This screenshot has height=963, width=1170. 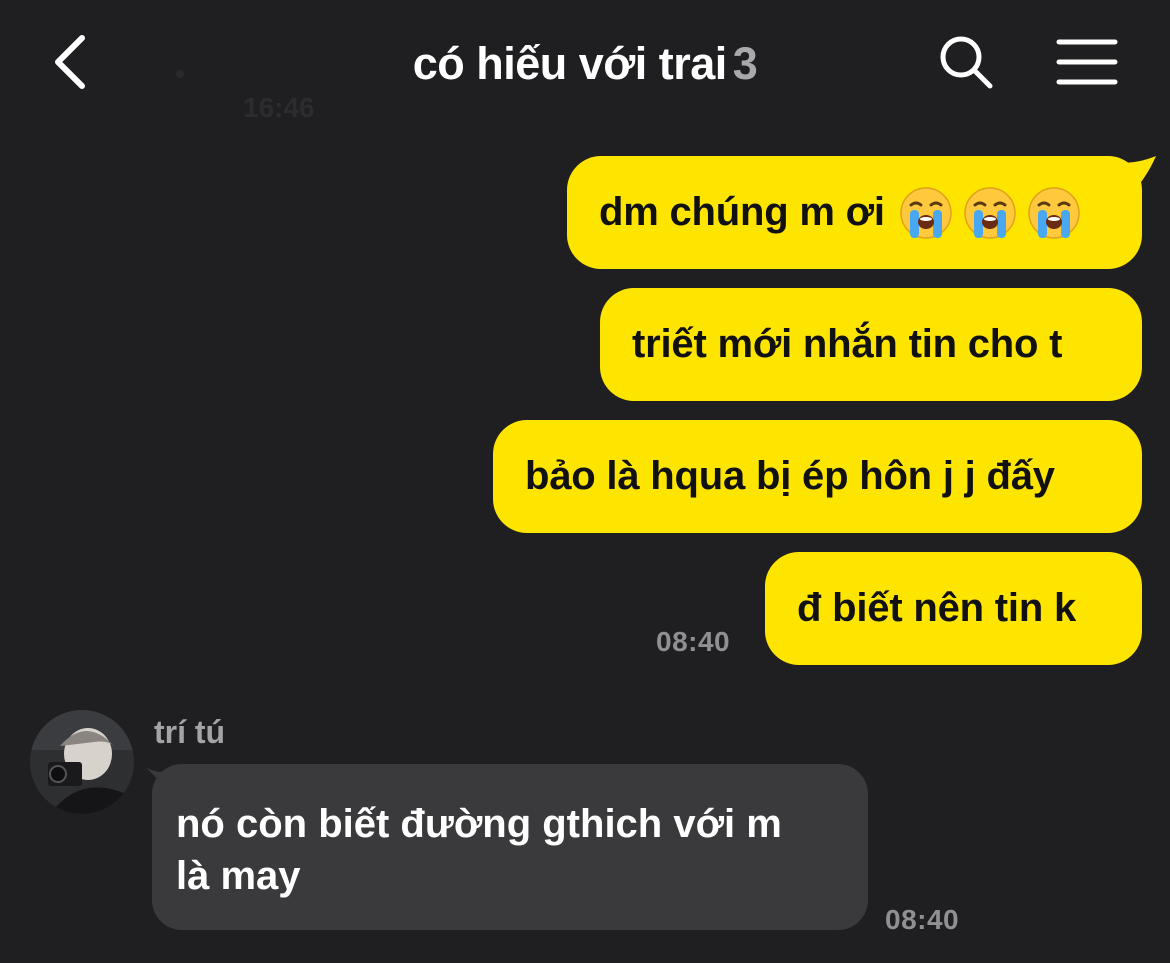 What do you see at coordinates (922, 919) in the screenshot?
I see `incoming-timestamp: 08:40` at bounding box center [922, 919].